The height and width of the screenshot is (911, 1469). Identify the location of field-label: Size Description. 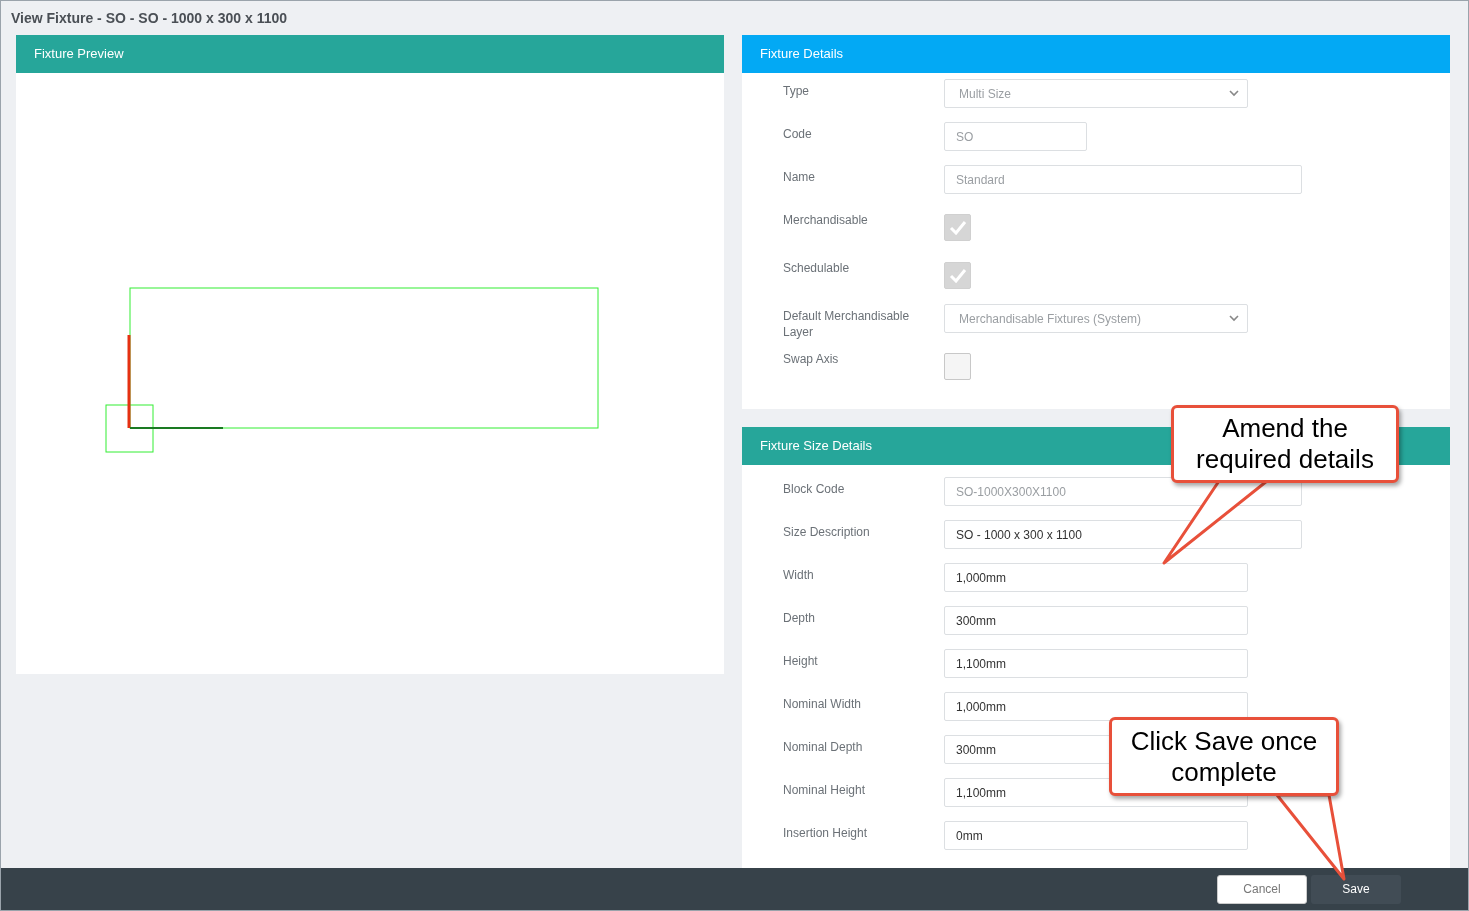
(827, 532).